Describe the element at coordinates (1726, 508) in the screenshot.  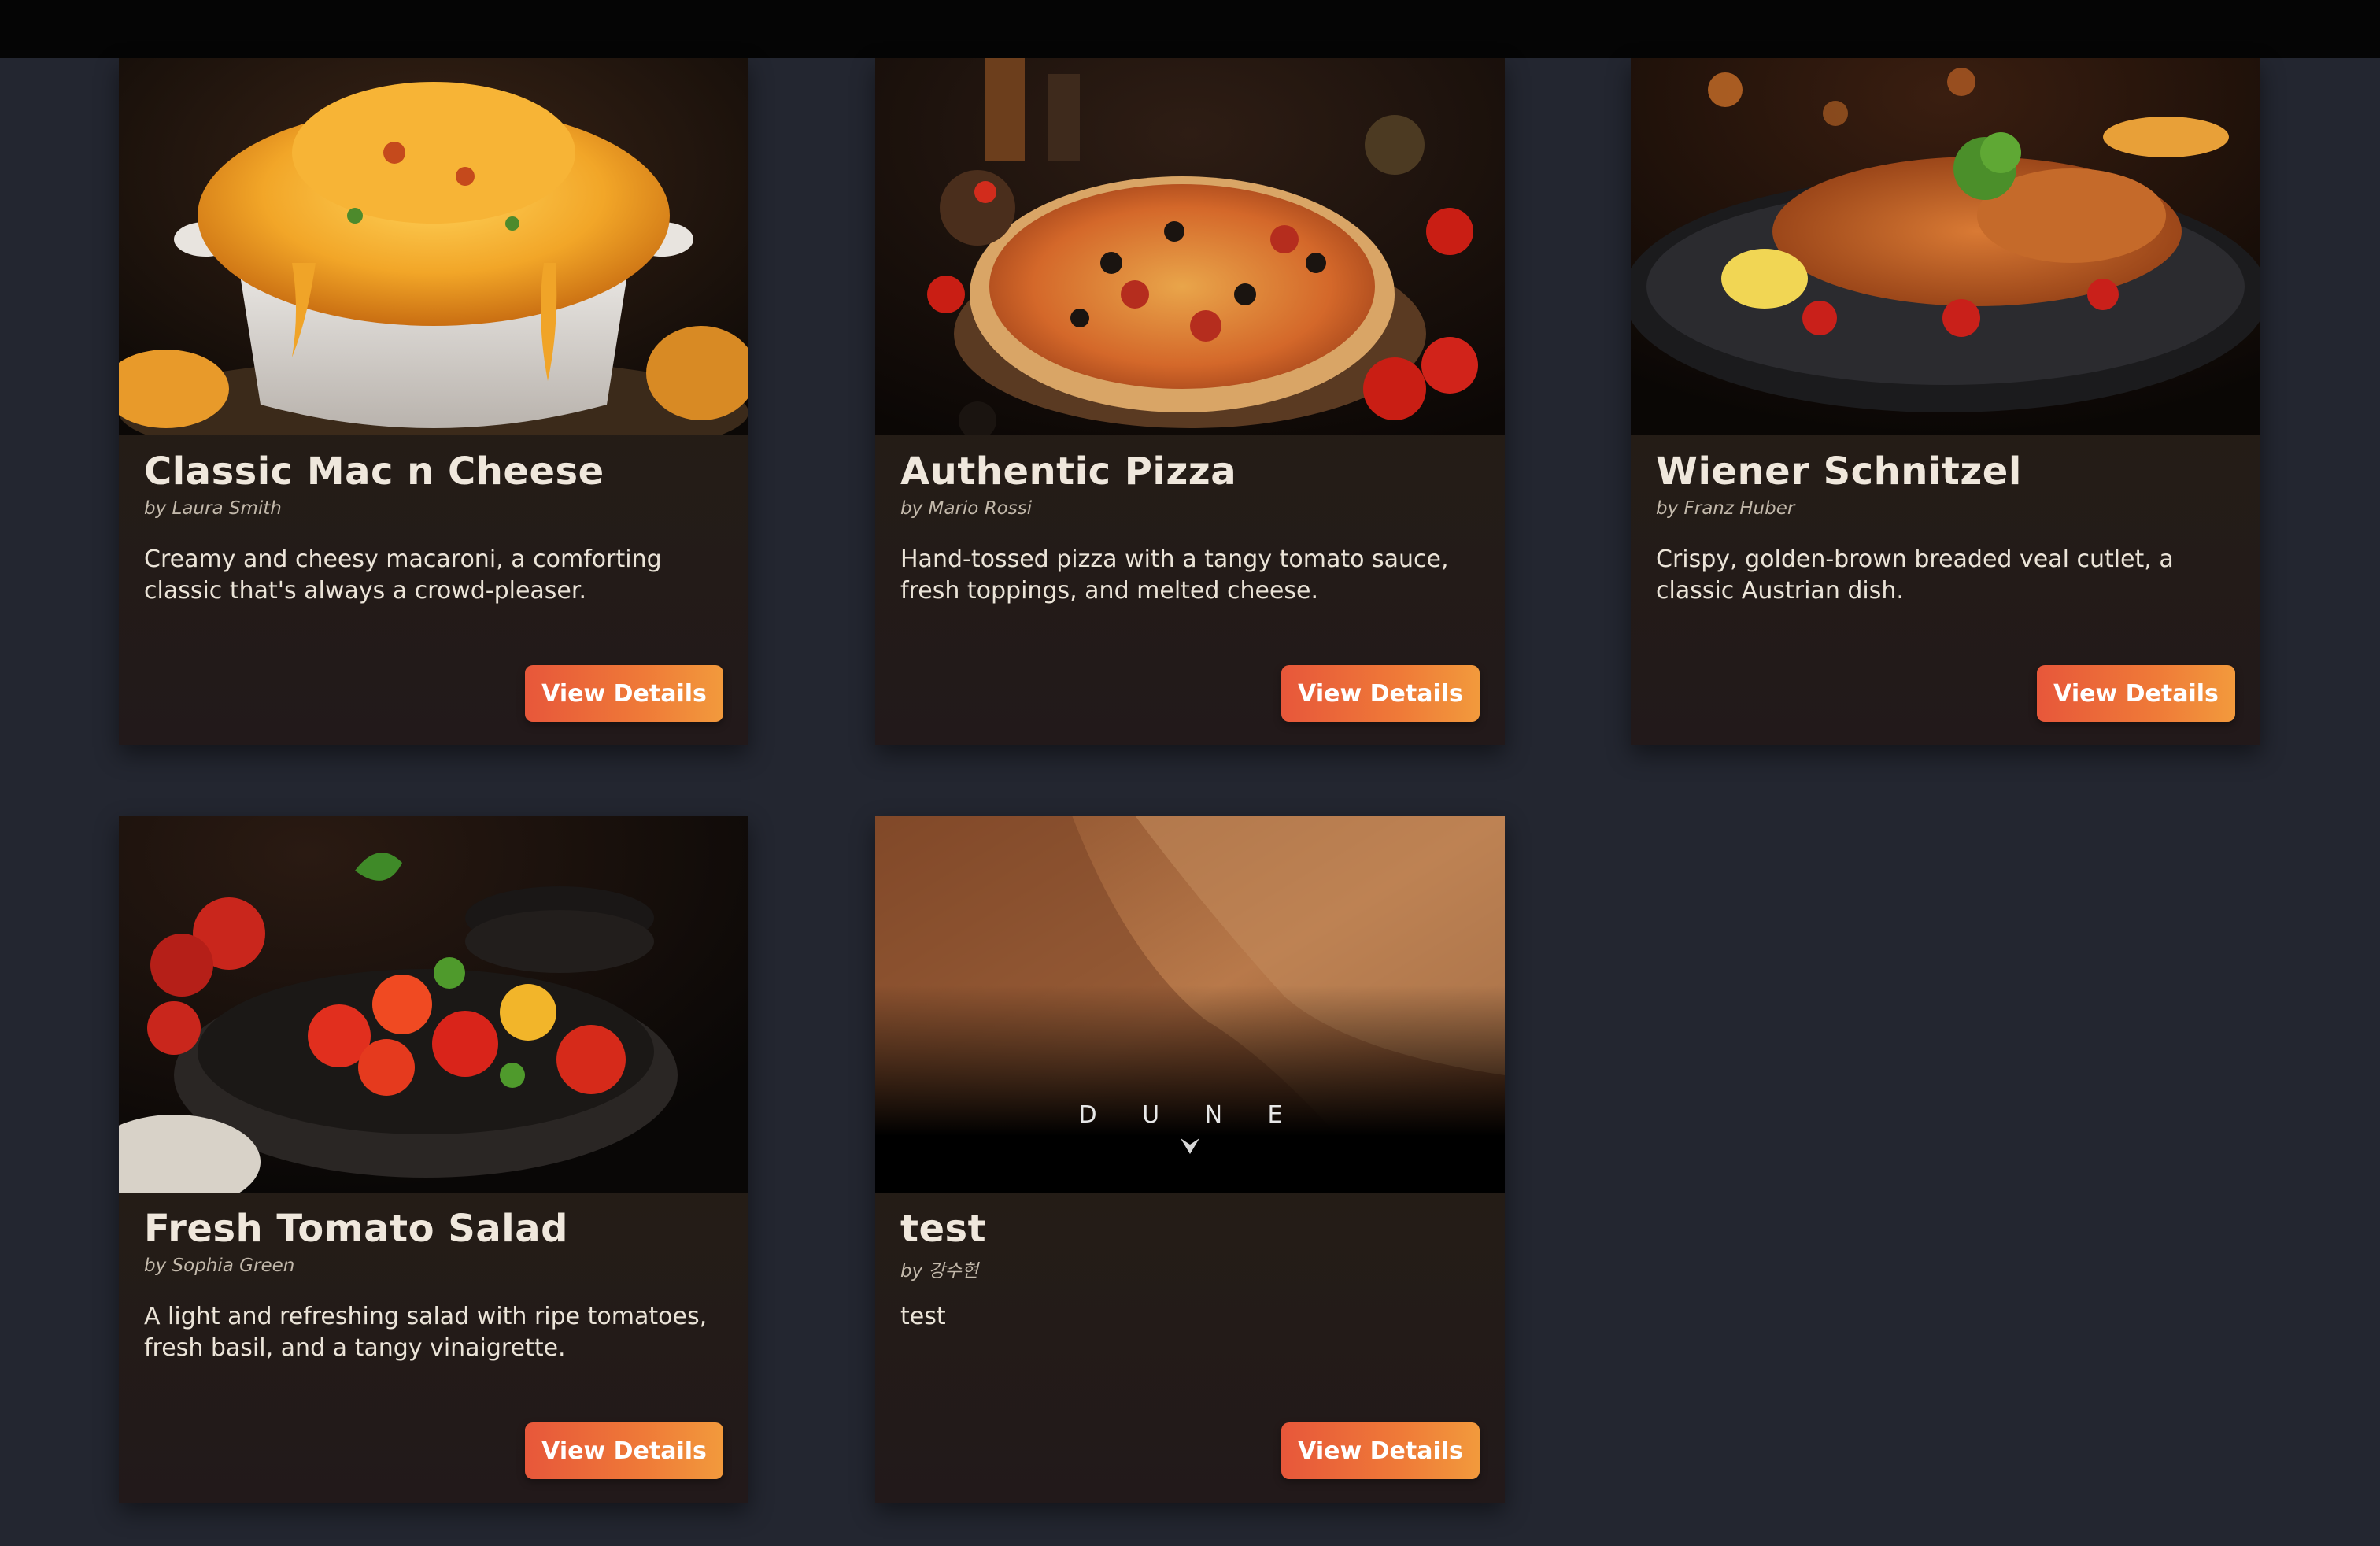
I see `recipe-author: by Franz Huber` at that location.